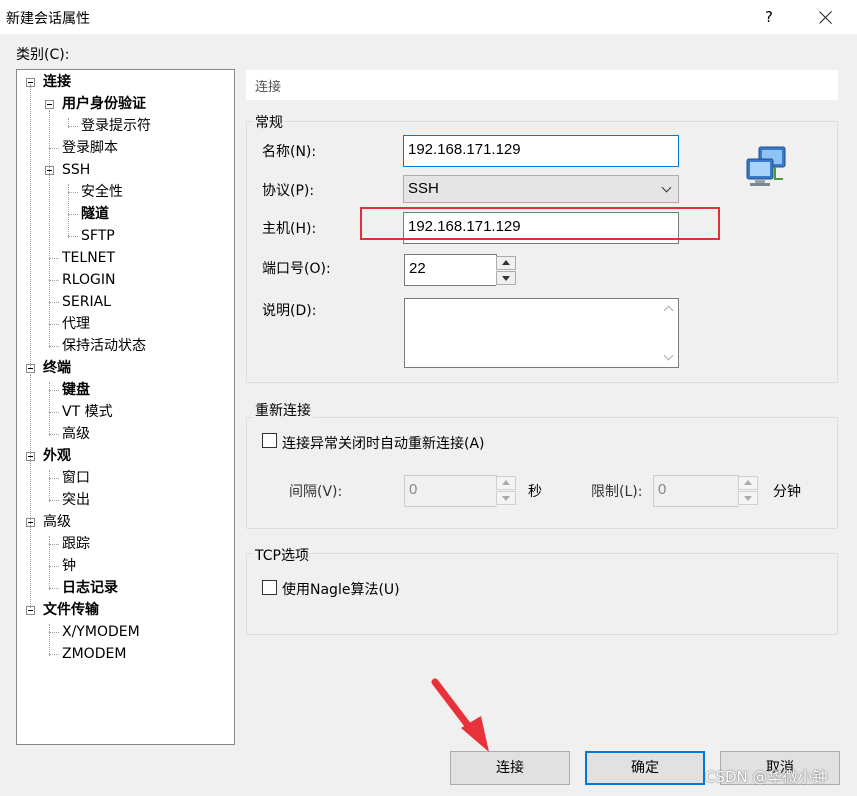  I want to click on panel-header: 连接, so click(542, 85).